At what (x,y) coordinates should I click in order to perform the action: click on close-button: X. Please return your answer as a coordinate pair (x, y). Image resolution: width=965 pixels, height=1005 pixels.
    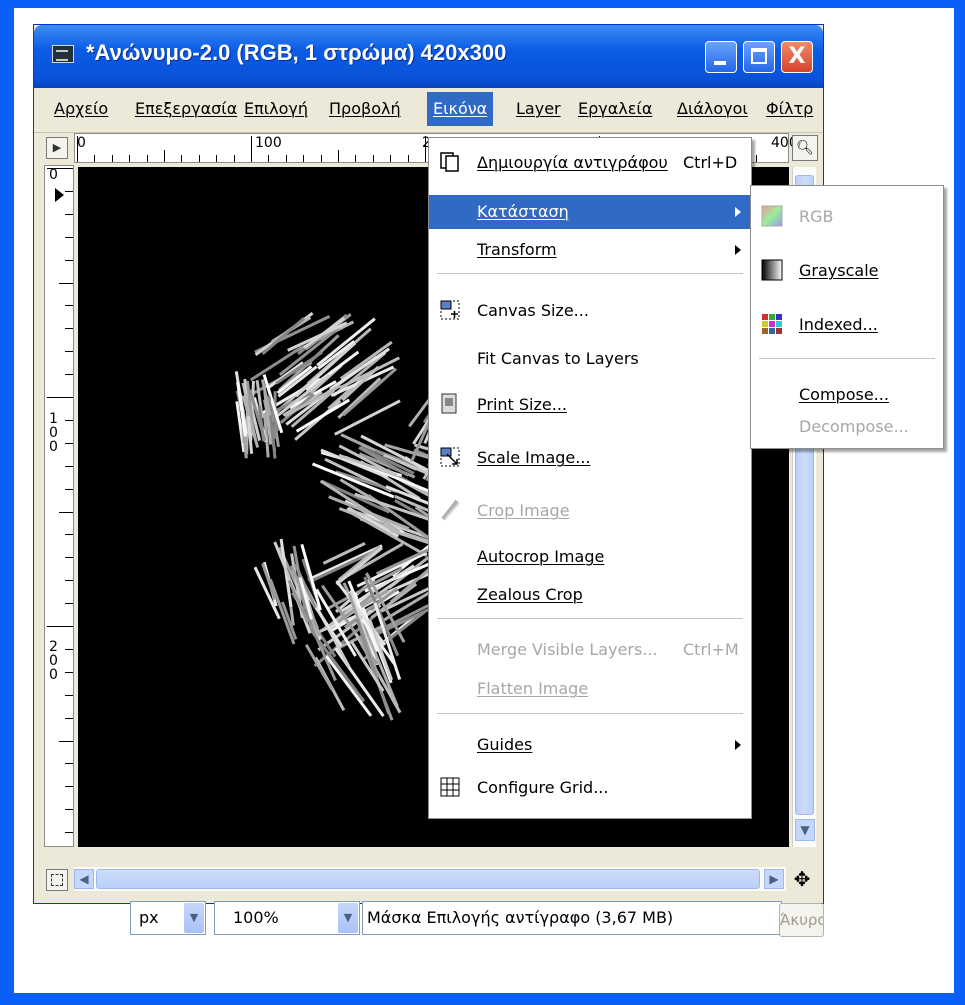
    Looking at the image, I should click on (797, 57).